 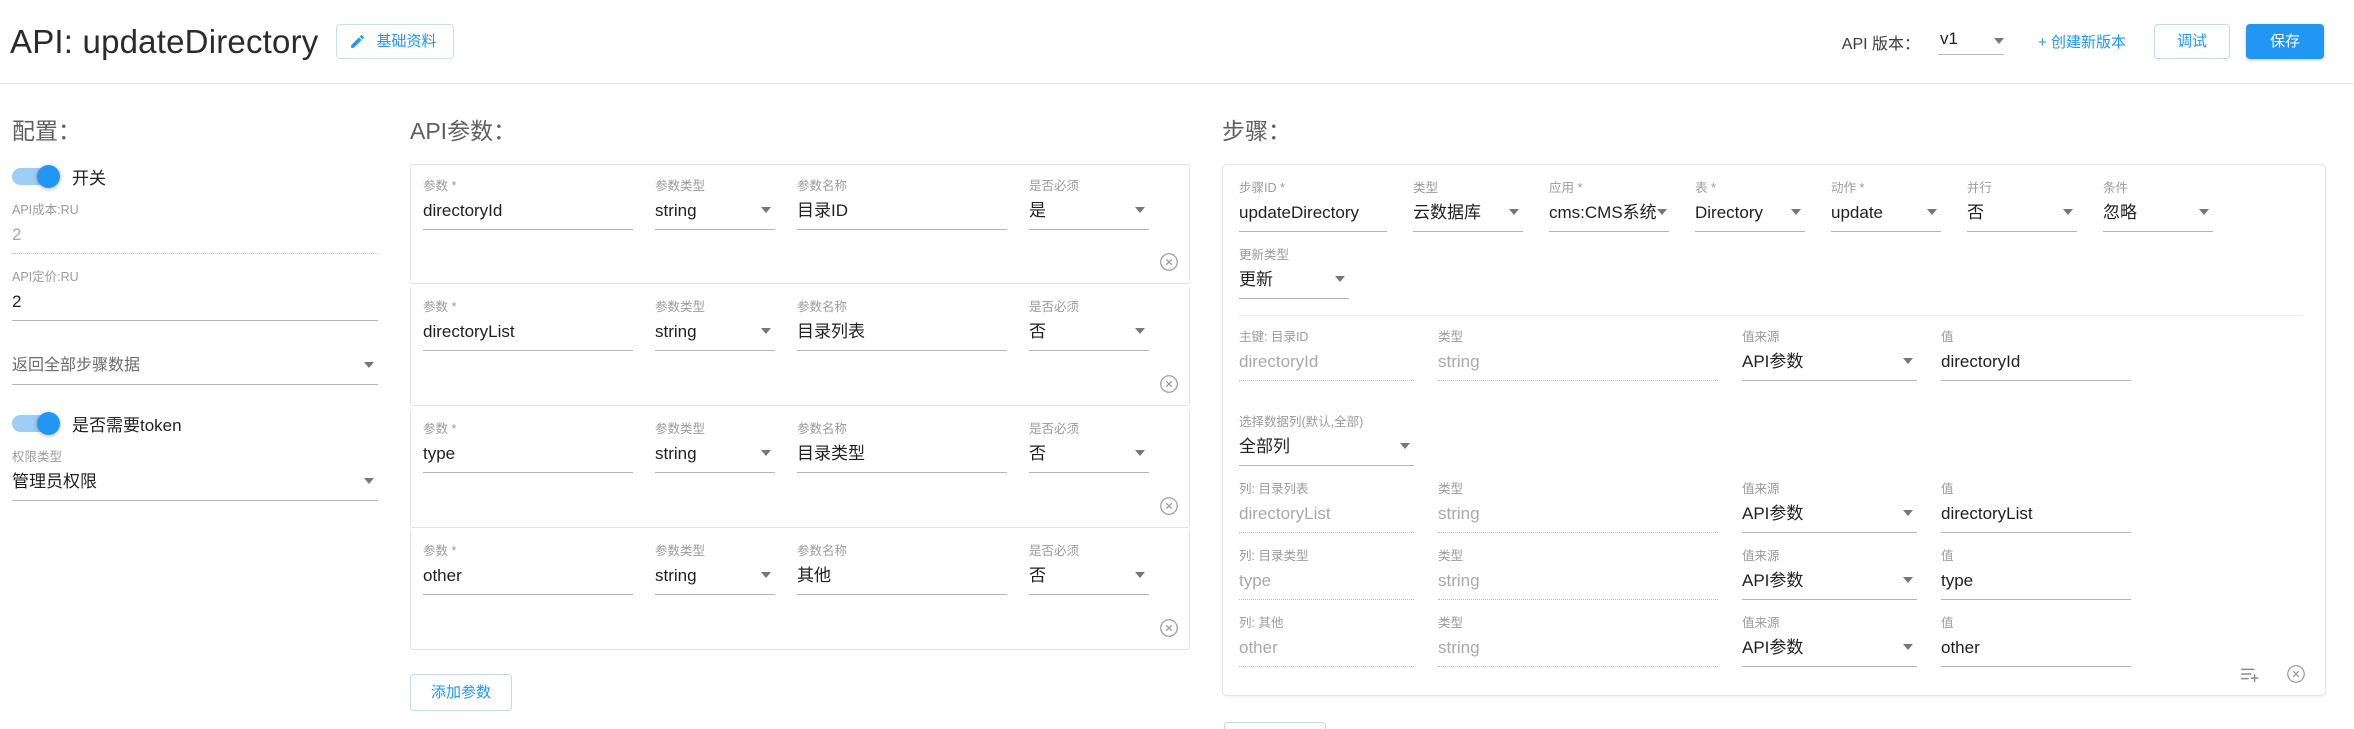 I want to click on auth-type-field: 权限类型 管理员权限, so click(x=195, y=475).